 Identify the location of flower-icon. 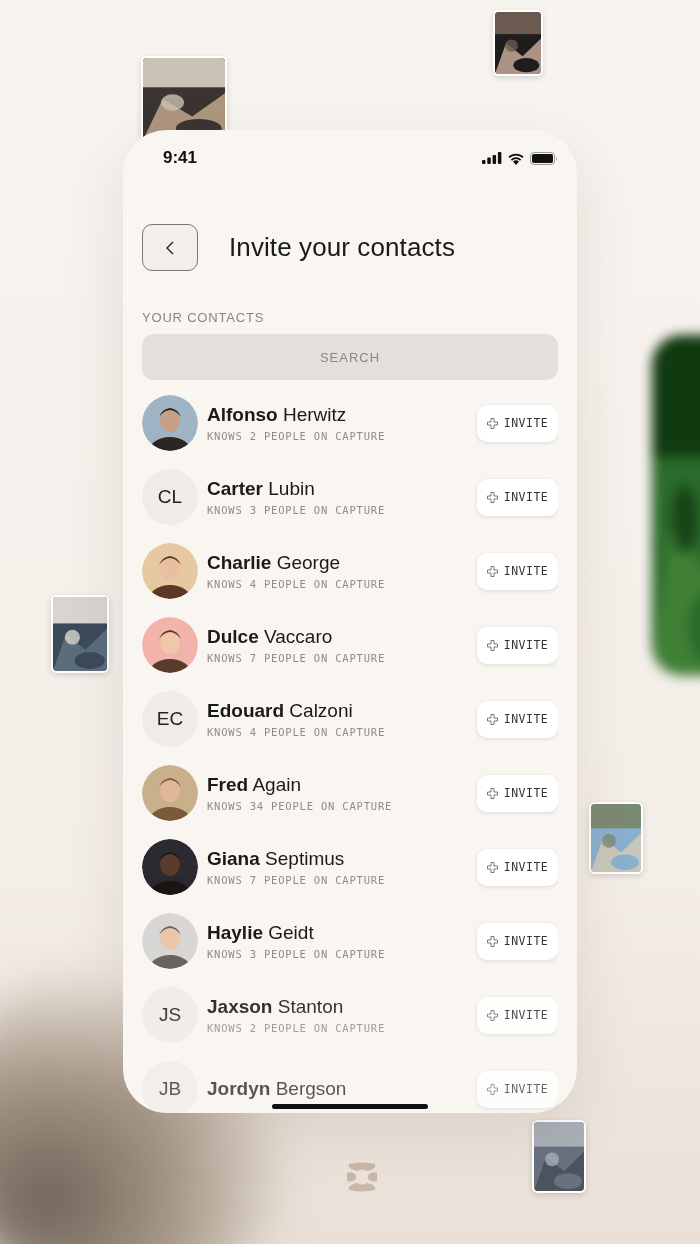
(362, 1177).